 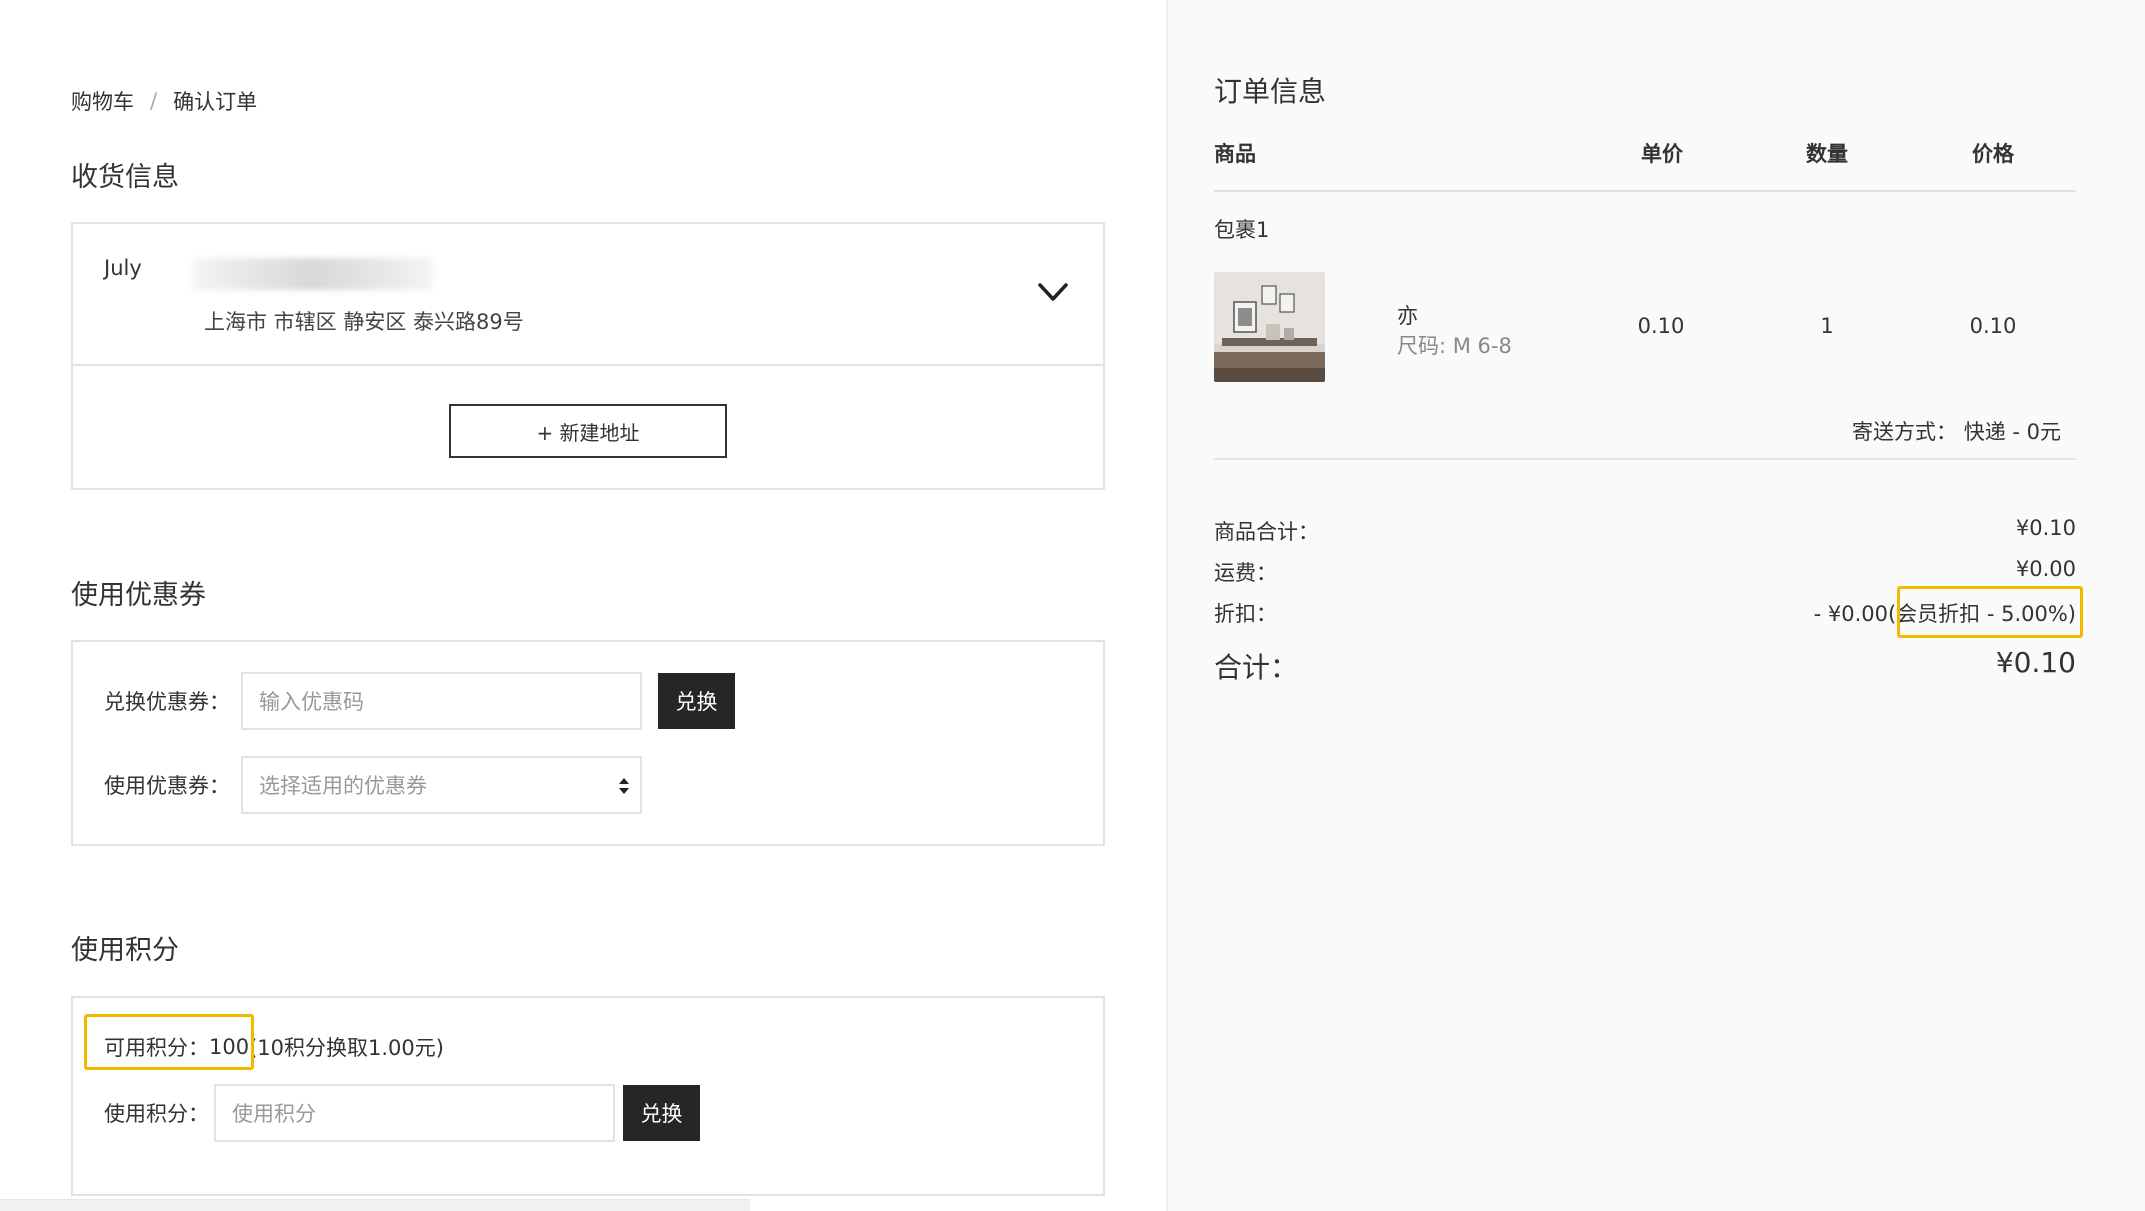 What do you see at coordinates (1993, 154) in the screenshot?
I see `col-price: 价格` at bounding box center [1993, 154].